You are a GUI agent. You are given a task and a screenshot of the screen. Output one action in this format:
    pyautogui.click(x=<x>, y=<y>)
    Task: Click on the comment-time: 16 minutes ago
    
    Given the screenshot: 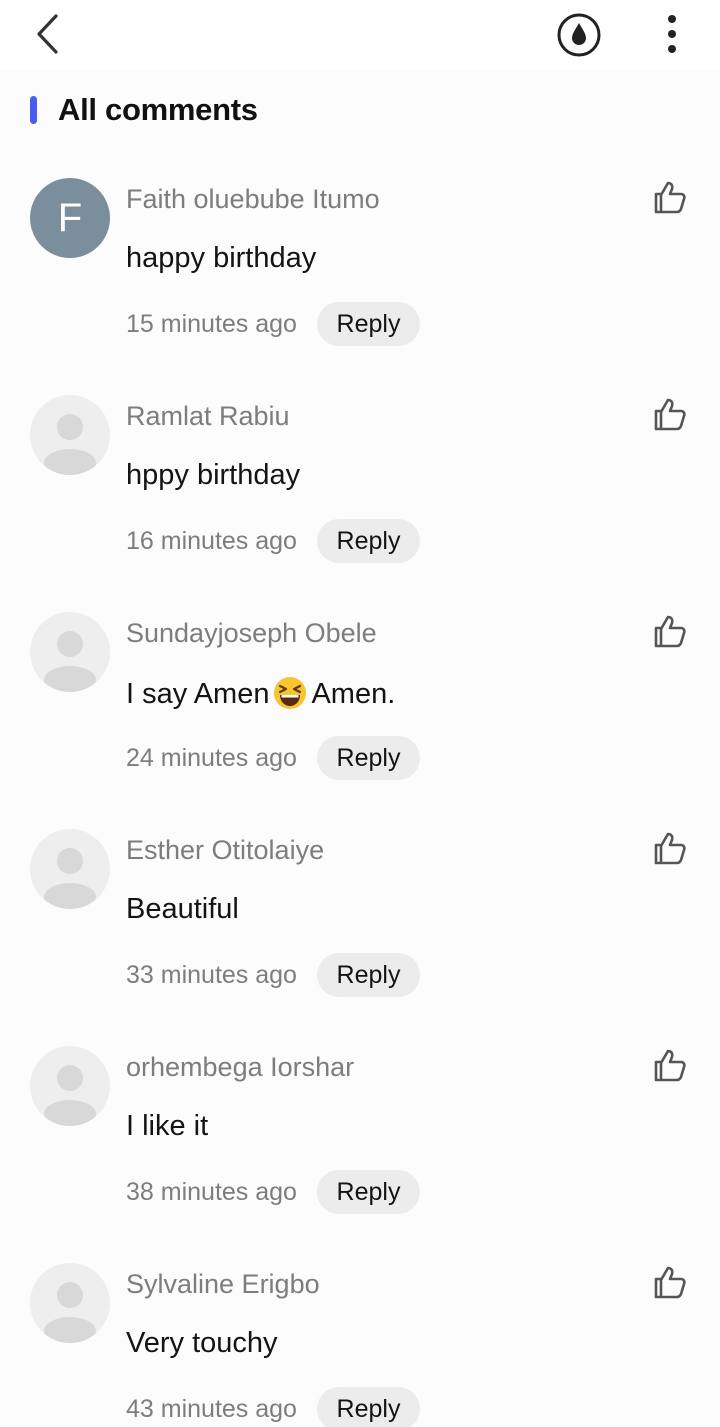 What is the action you would take?
    pyautogui.click(x=211, y=541)
    